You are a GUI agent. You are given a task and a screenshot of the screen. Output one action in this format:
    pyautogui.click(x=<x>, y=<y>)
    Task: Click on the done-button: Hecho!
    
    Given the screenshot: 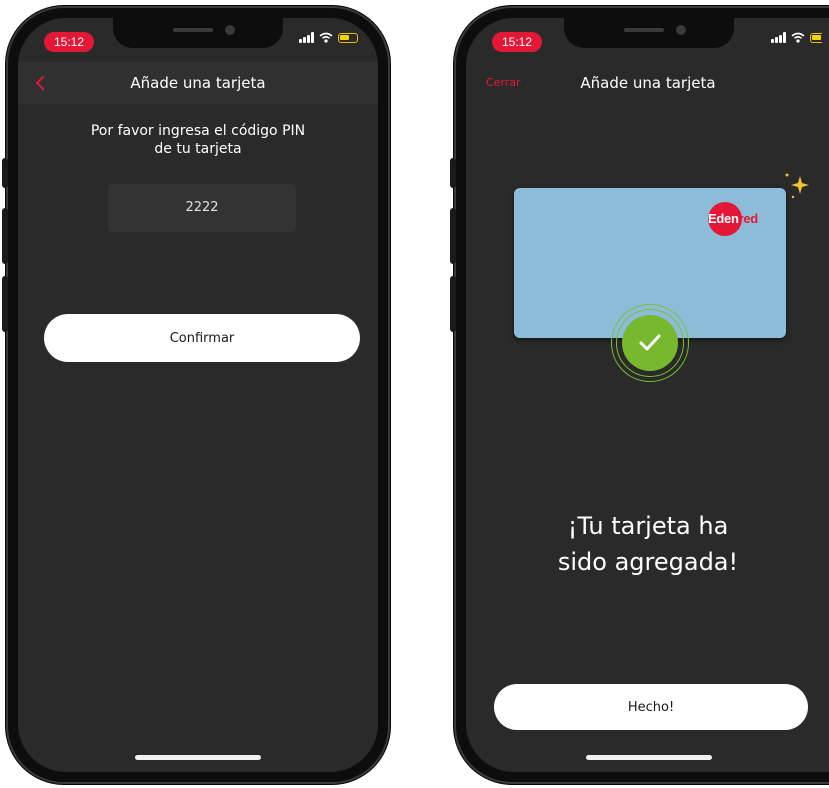 What is the action you would take?
    pyautogui.click(x=651, y=707)
    